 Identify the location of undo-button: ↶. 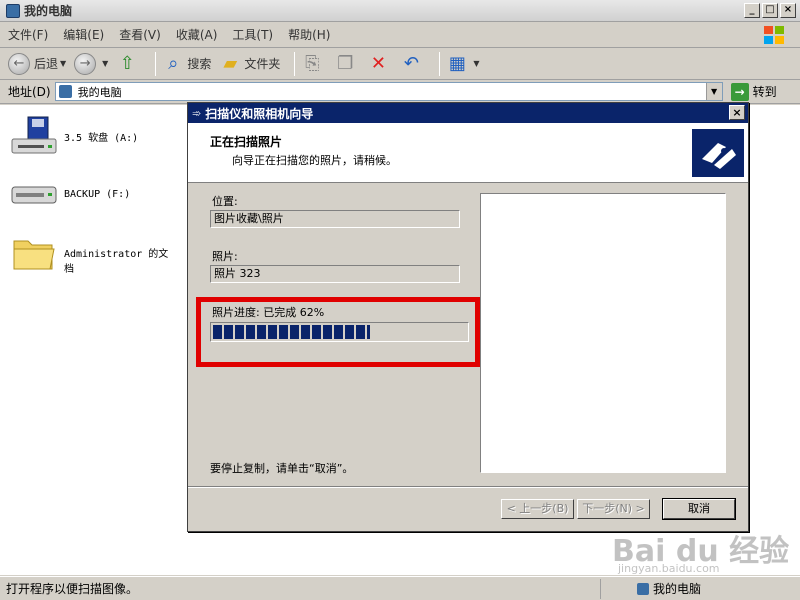
(412, 64).